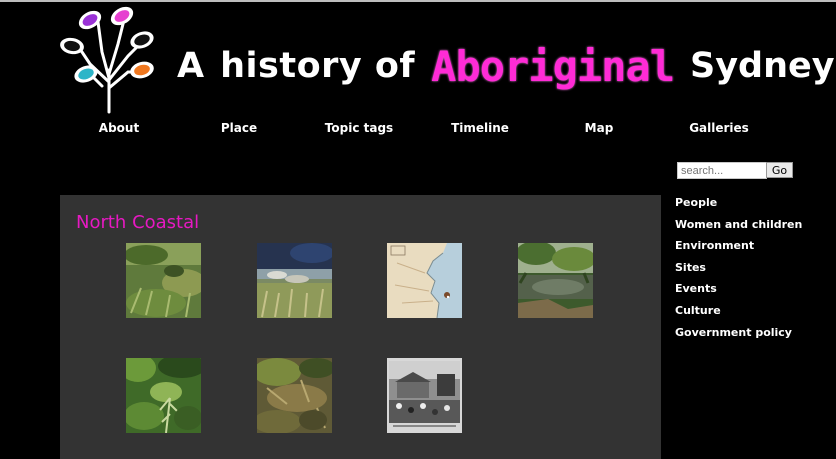  What do you see at coordinates (738, 207) in the screenshot?
I see `sidebar-item-people: People` at bounding box center [738, 207].